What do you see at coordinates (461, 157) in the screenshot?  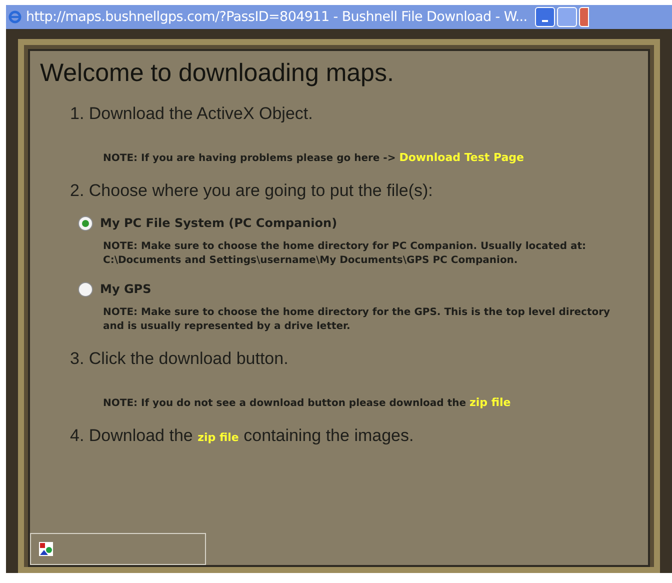 I see `download-link: Download Test Page` at bounding box center [461, 157].